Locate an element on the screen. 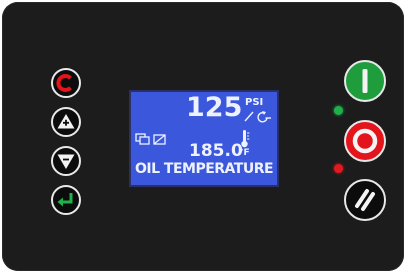  start-button is located at coordinates (365, 81).